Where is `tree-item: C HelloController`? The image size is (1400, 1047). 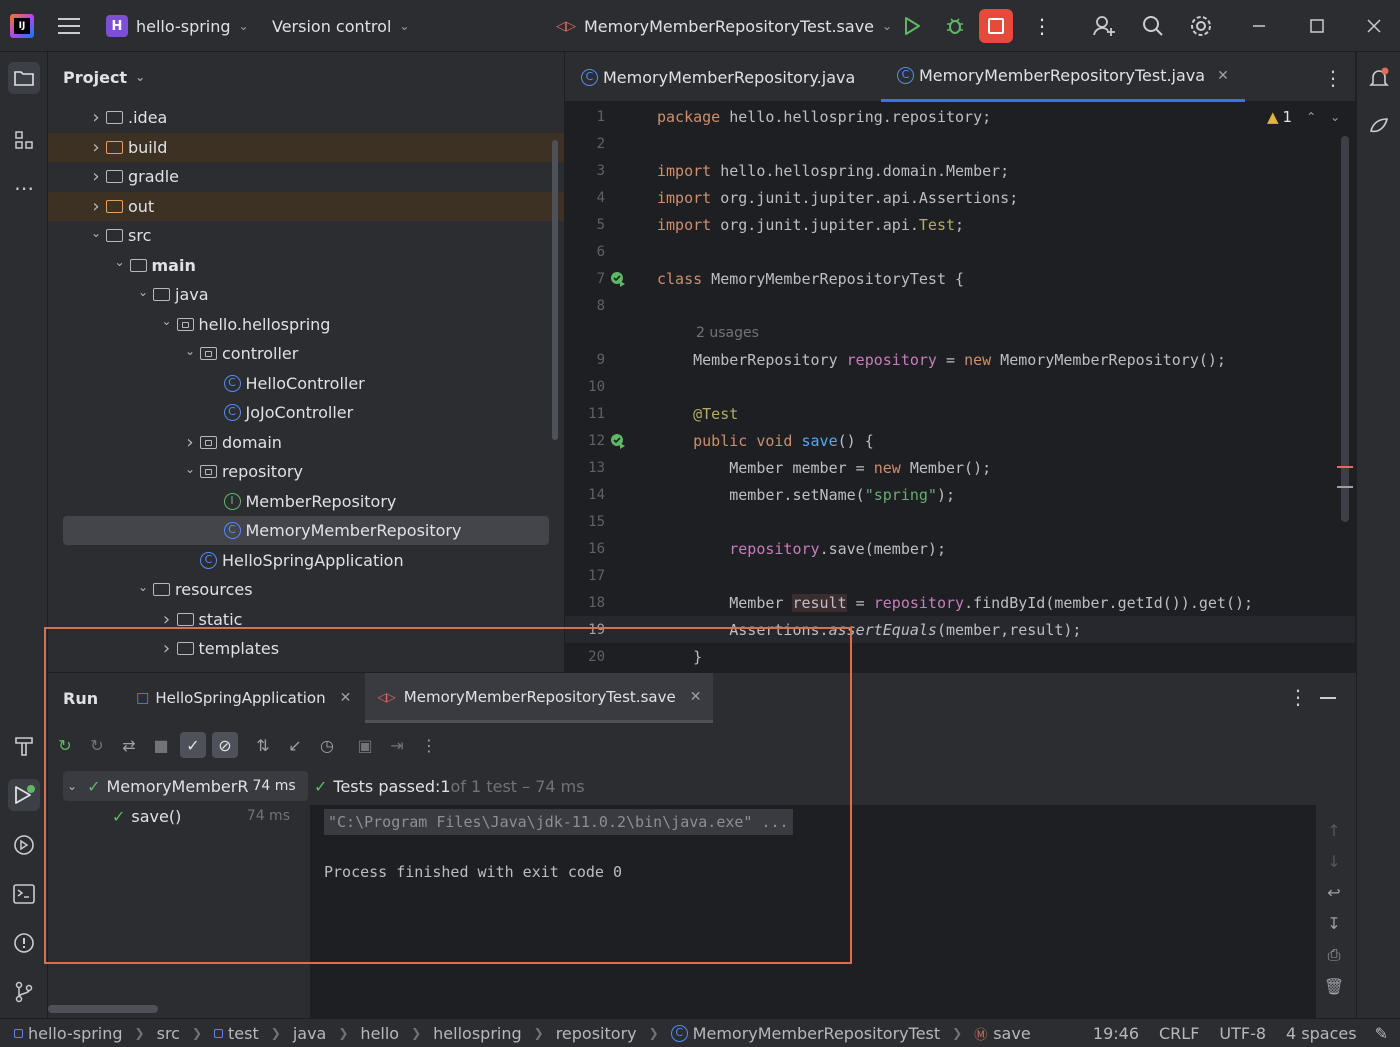
tree-item: C HelloController is located at coordinates (306, 383).